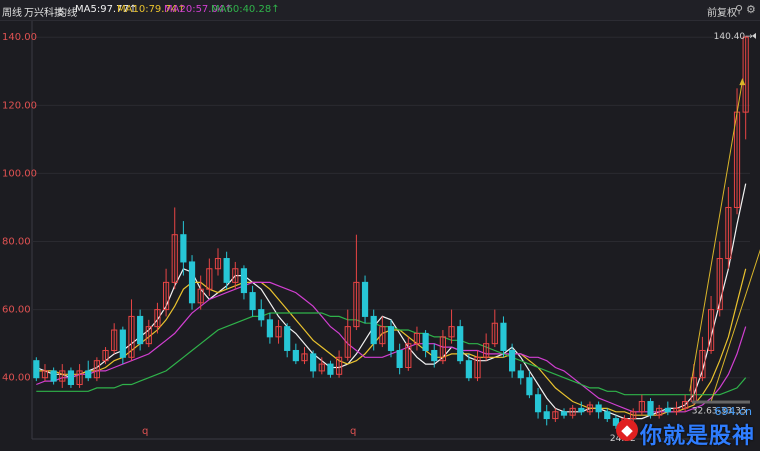 The image size is (760, 451). Describe the element at coordinates (245, 9) in the screenshot. I see `ma60-value: MA60:40.28↑` at that location.